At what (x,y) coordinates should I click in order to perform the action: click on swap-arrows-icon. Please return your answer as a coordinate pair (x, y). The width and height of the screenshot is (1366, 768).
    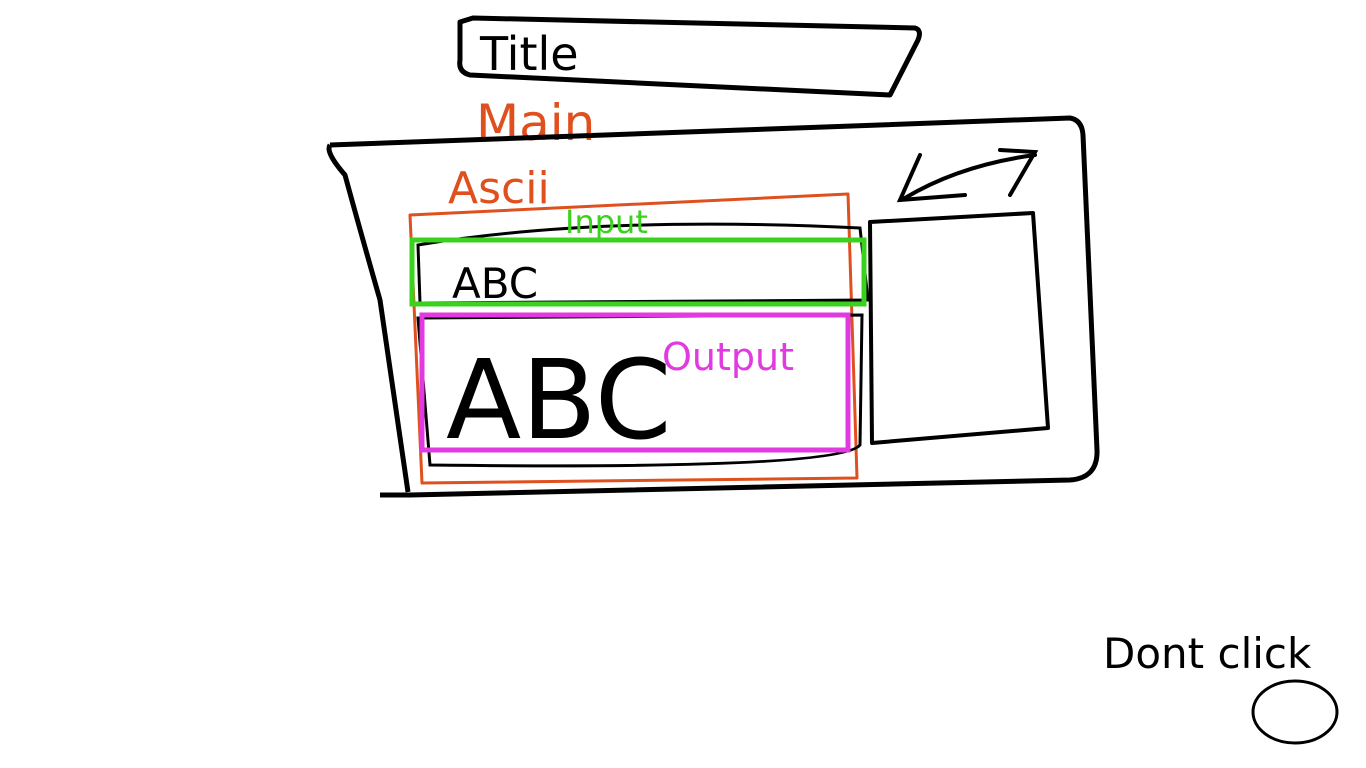
    Looking at the image, I should click on (967, 175).